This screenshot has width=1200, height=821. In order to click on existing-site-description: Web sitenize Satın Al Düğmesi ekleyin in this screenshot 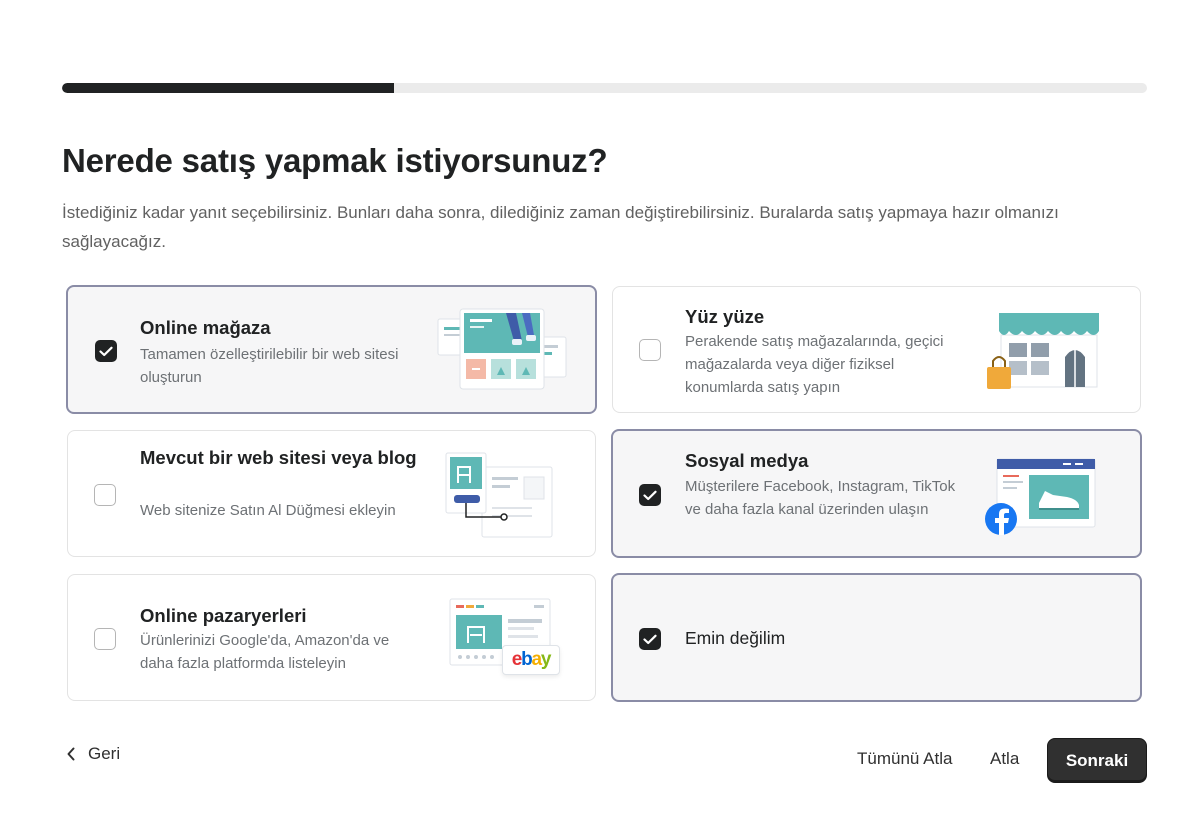, I will do `click(268, 510)`.